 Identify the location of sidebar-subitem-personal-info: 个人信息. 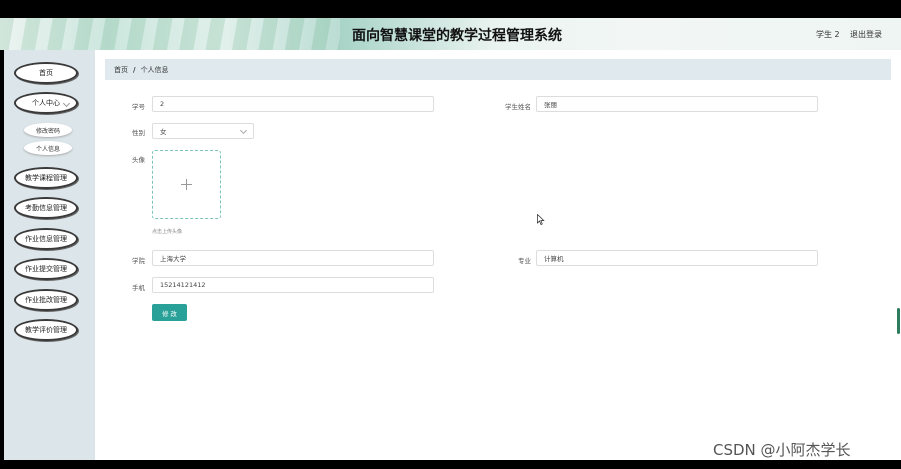
(48, 148).